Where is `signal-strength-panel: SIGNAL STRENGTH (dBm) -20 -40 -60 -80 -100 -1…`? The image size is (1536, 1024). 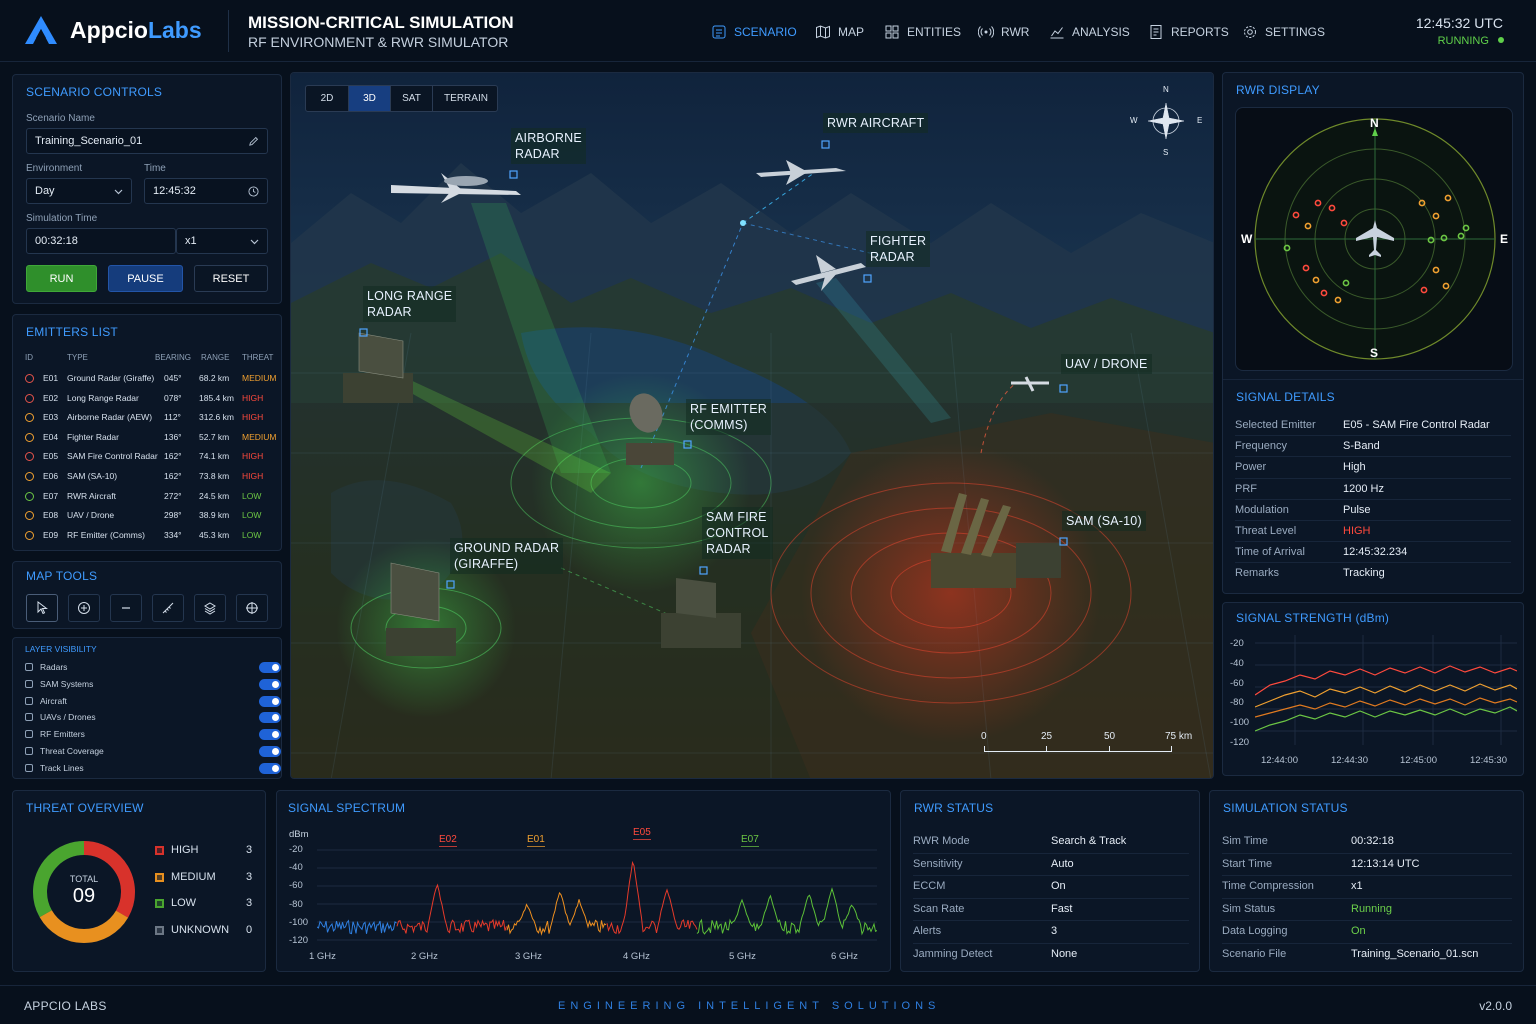
signal-strength-panel: SIGNAL STRENGTH (dBm) -20 -40 -60 -80 -100 -1… is located at coordinates (1373, 689).